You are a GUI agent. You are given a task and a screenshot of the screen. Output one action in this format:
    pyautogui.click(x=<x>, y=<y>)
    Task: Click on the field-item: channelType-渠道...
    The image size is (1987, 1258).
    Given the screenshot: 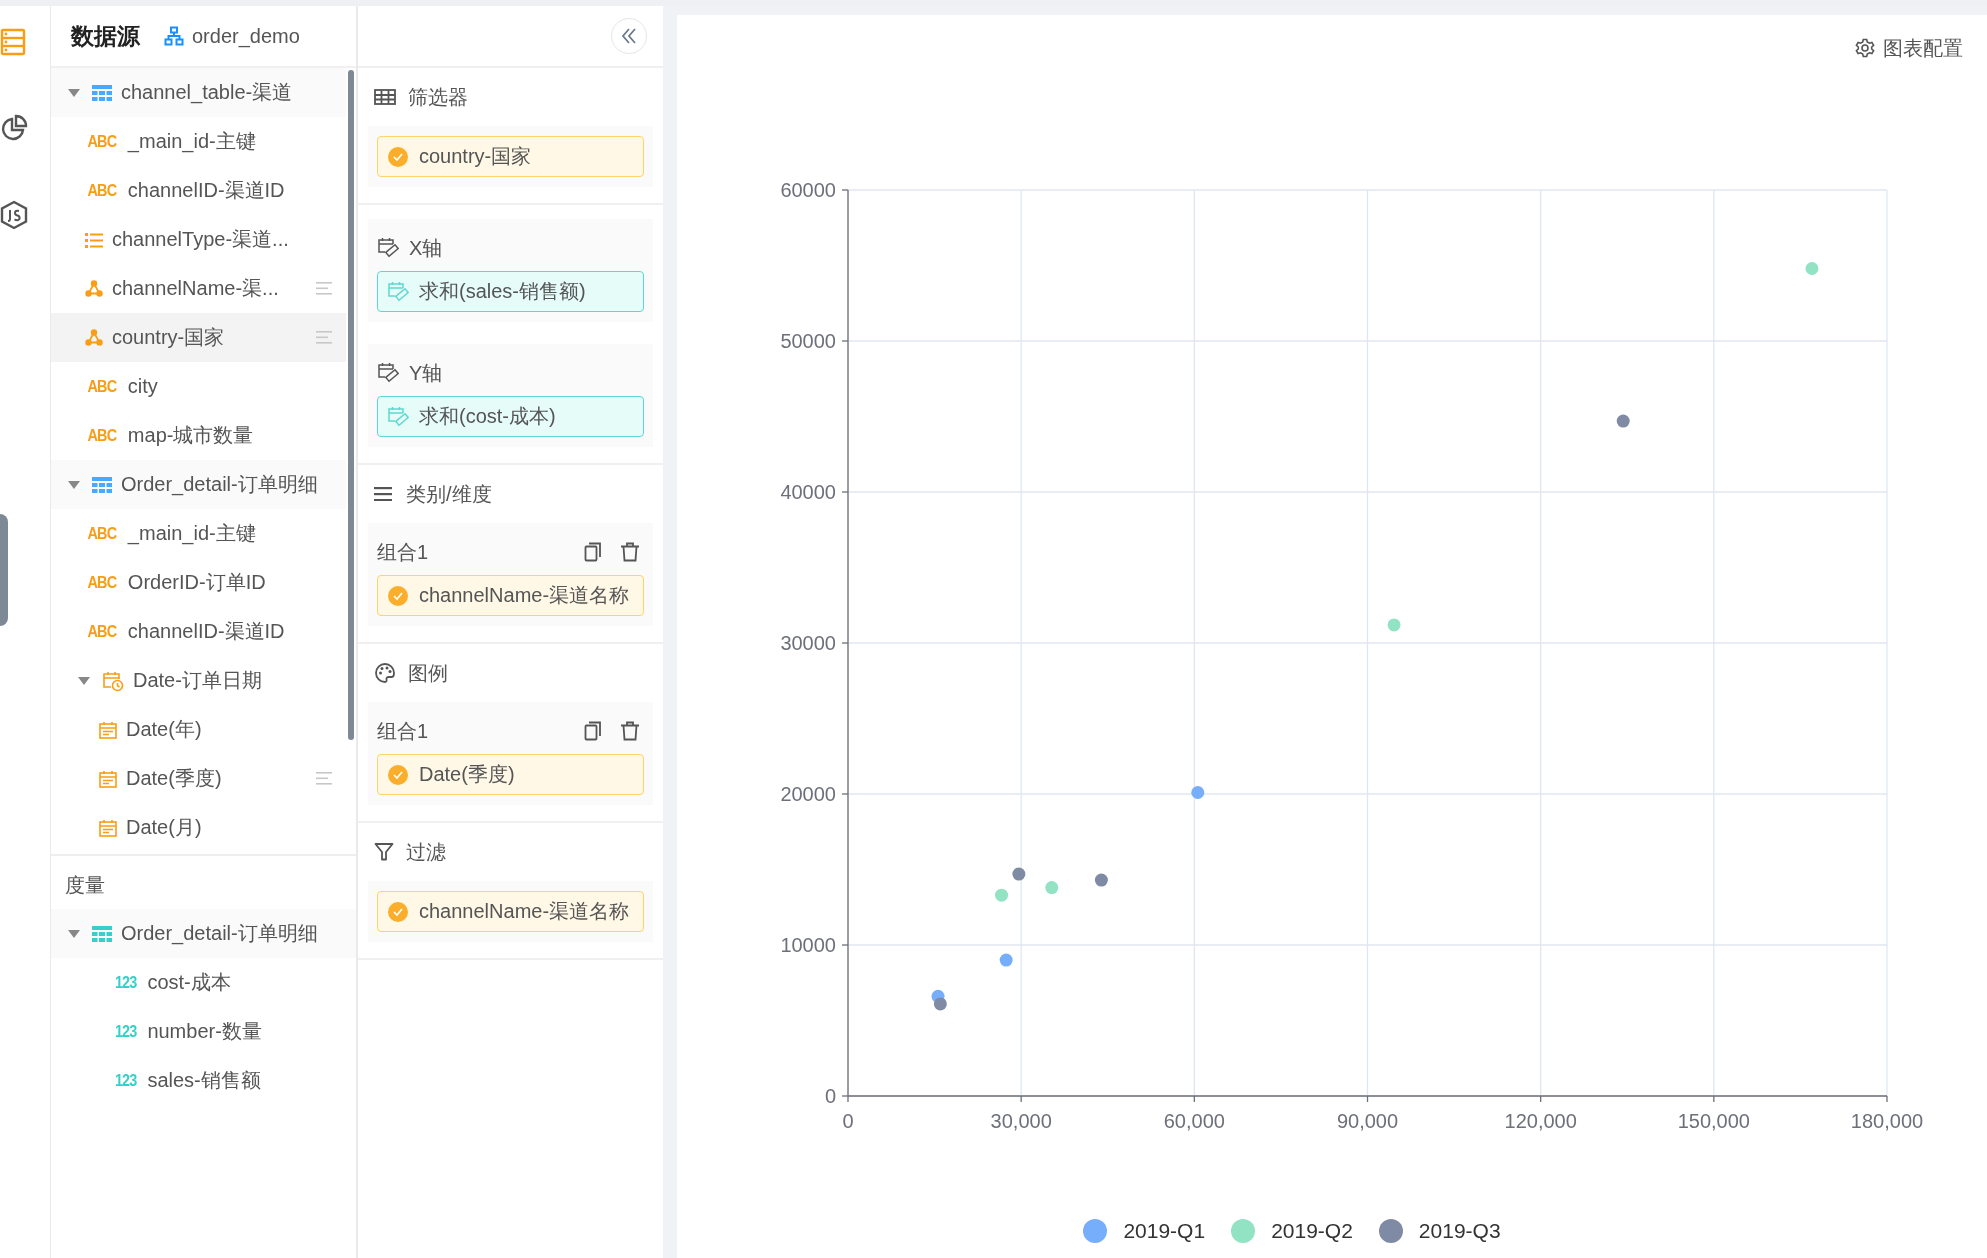 What is the action you would take?
    pyautogui.click(x=198, y=239)
    